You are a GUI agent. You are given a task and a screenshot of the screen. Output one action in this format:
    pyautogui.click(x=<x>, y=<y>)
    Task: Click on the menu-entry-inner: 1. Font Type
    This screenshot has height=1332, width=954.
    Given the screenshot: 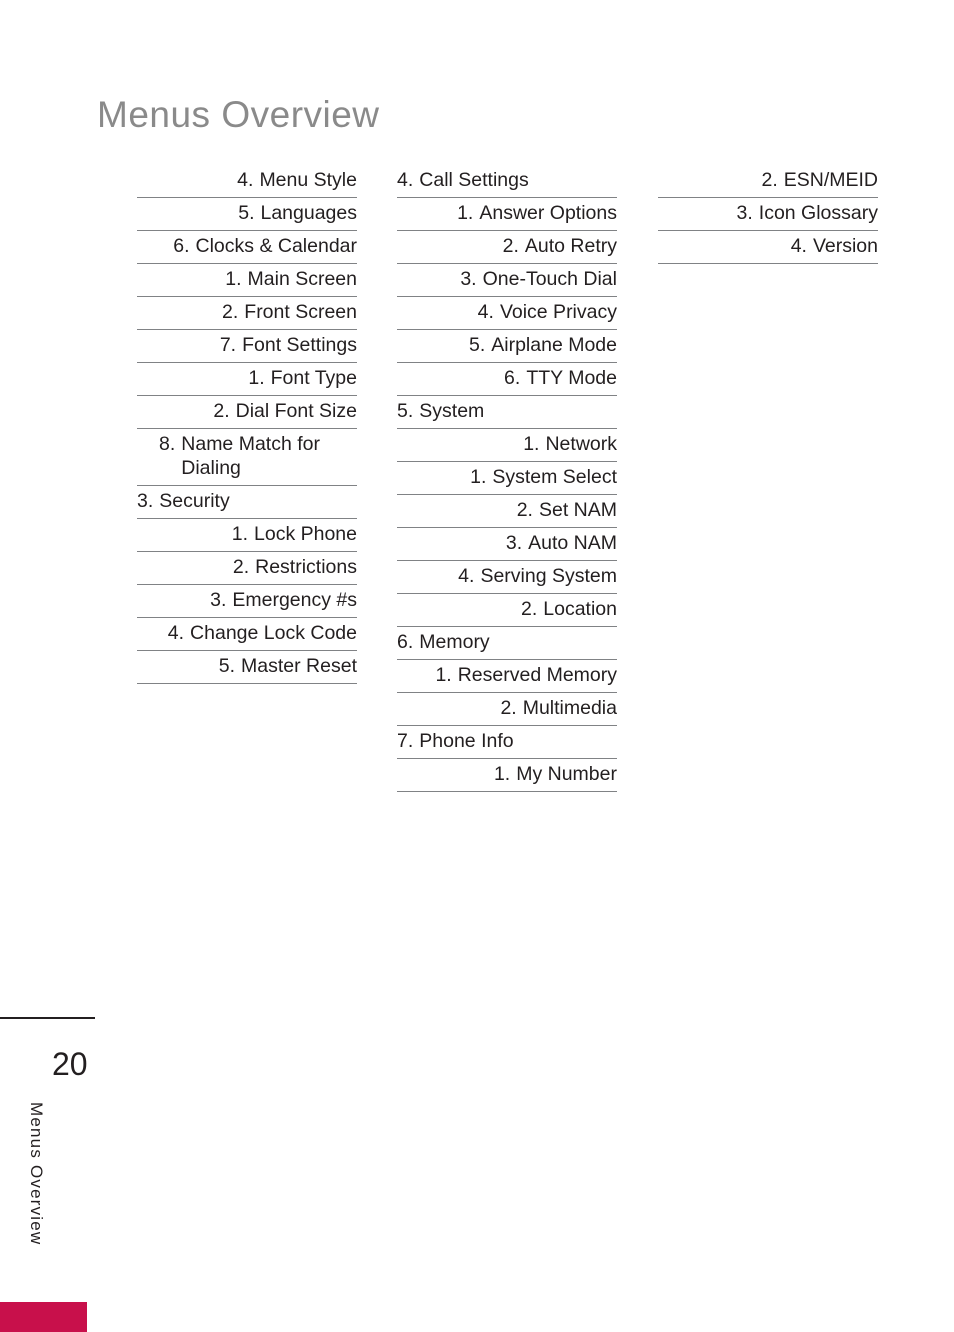 What is the action you would take?
    pyautogui.click(x=302, y=378)
    